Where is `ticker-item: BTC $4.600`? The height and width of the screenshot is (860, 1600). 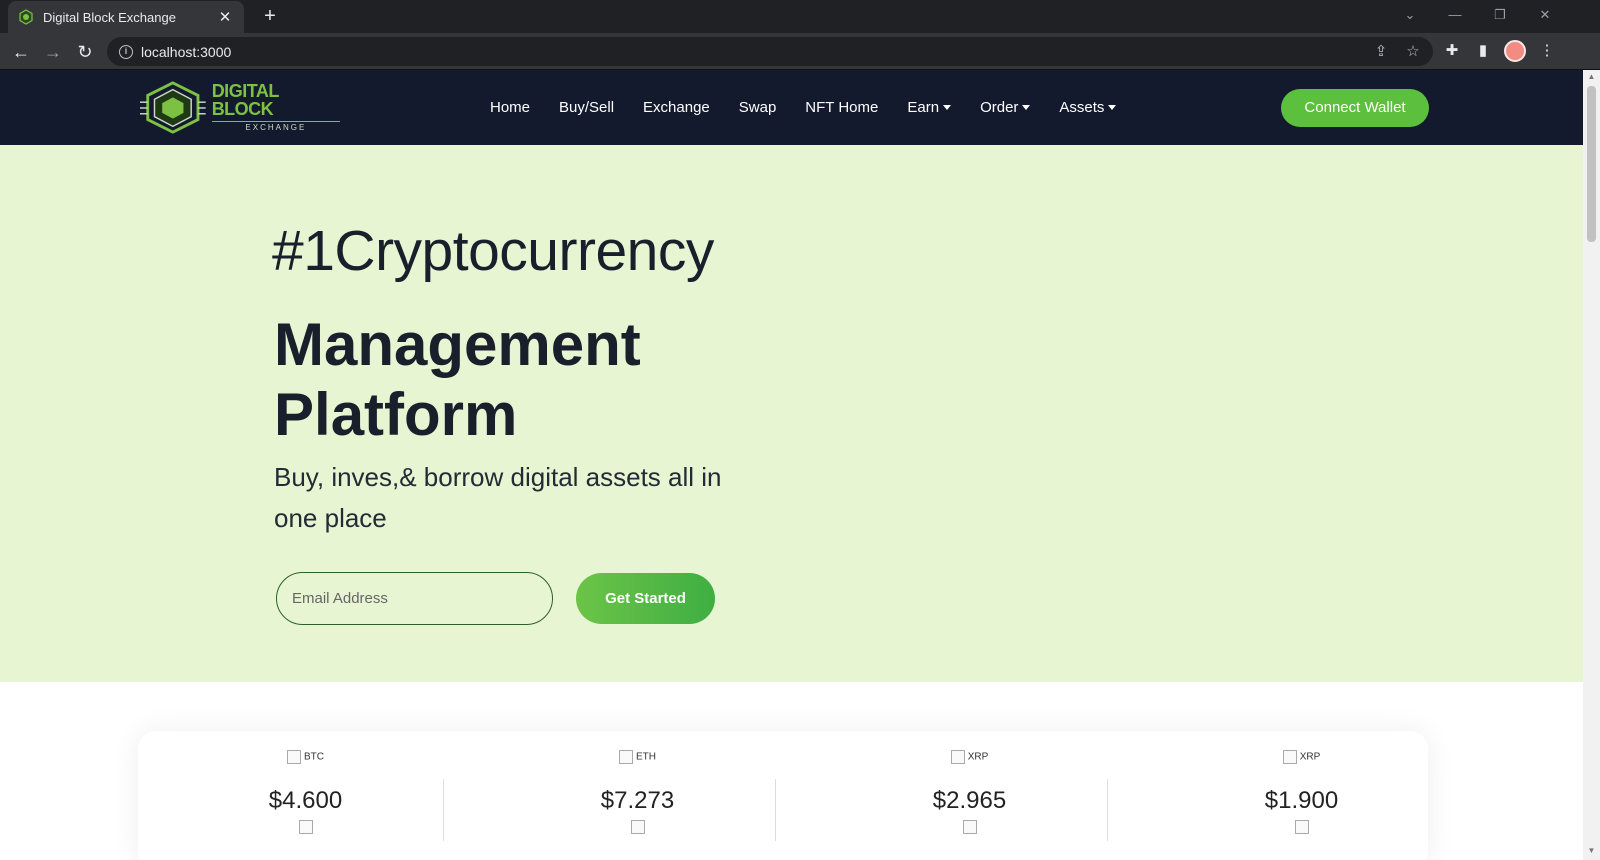
ticker-item: BTC $4.600 is located at coordinates (305, 795).